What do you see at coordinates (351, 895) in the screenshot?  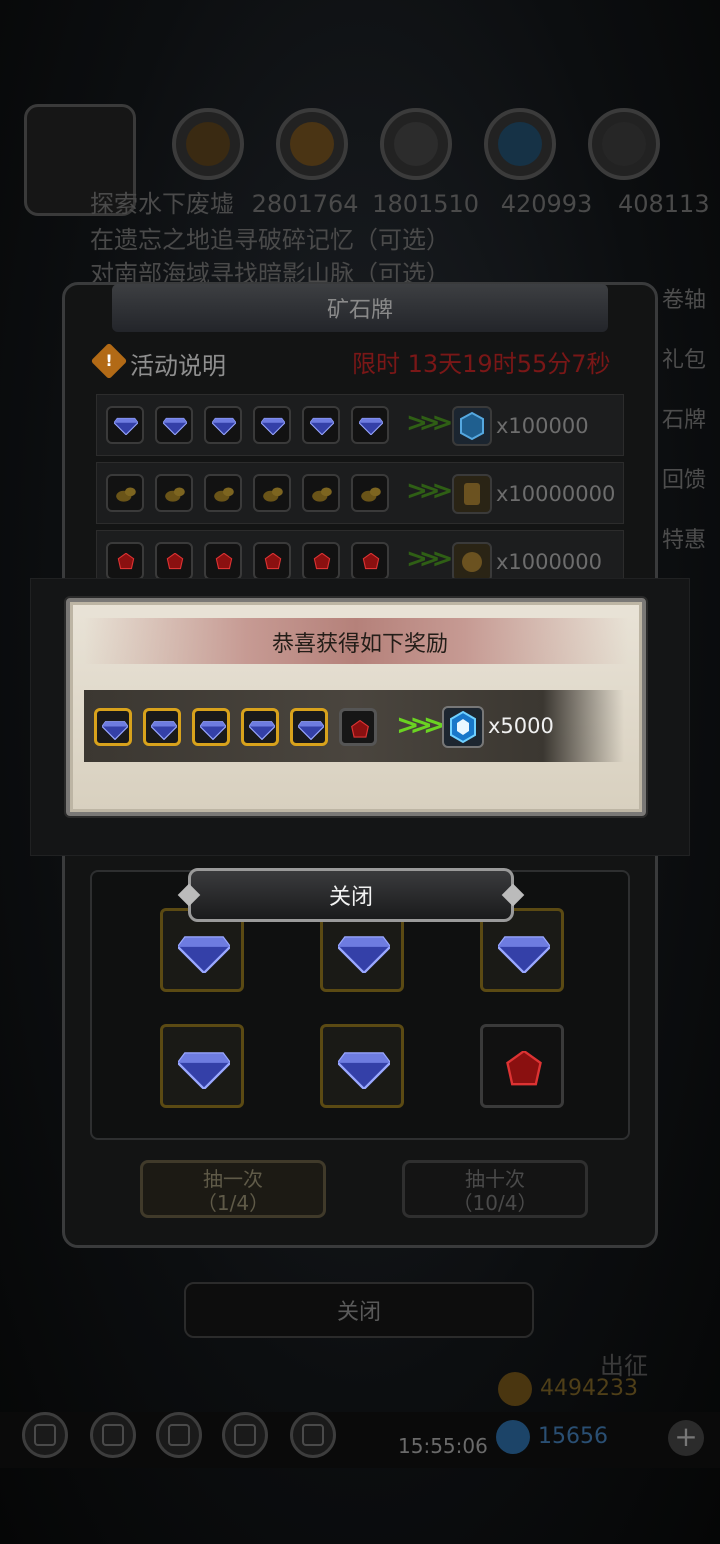 I see `close-button: 关闭` at bounding box center [351, 895].